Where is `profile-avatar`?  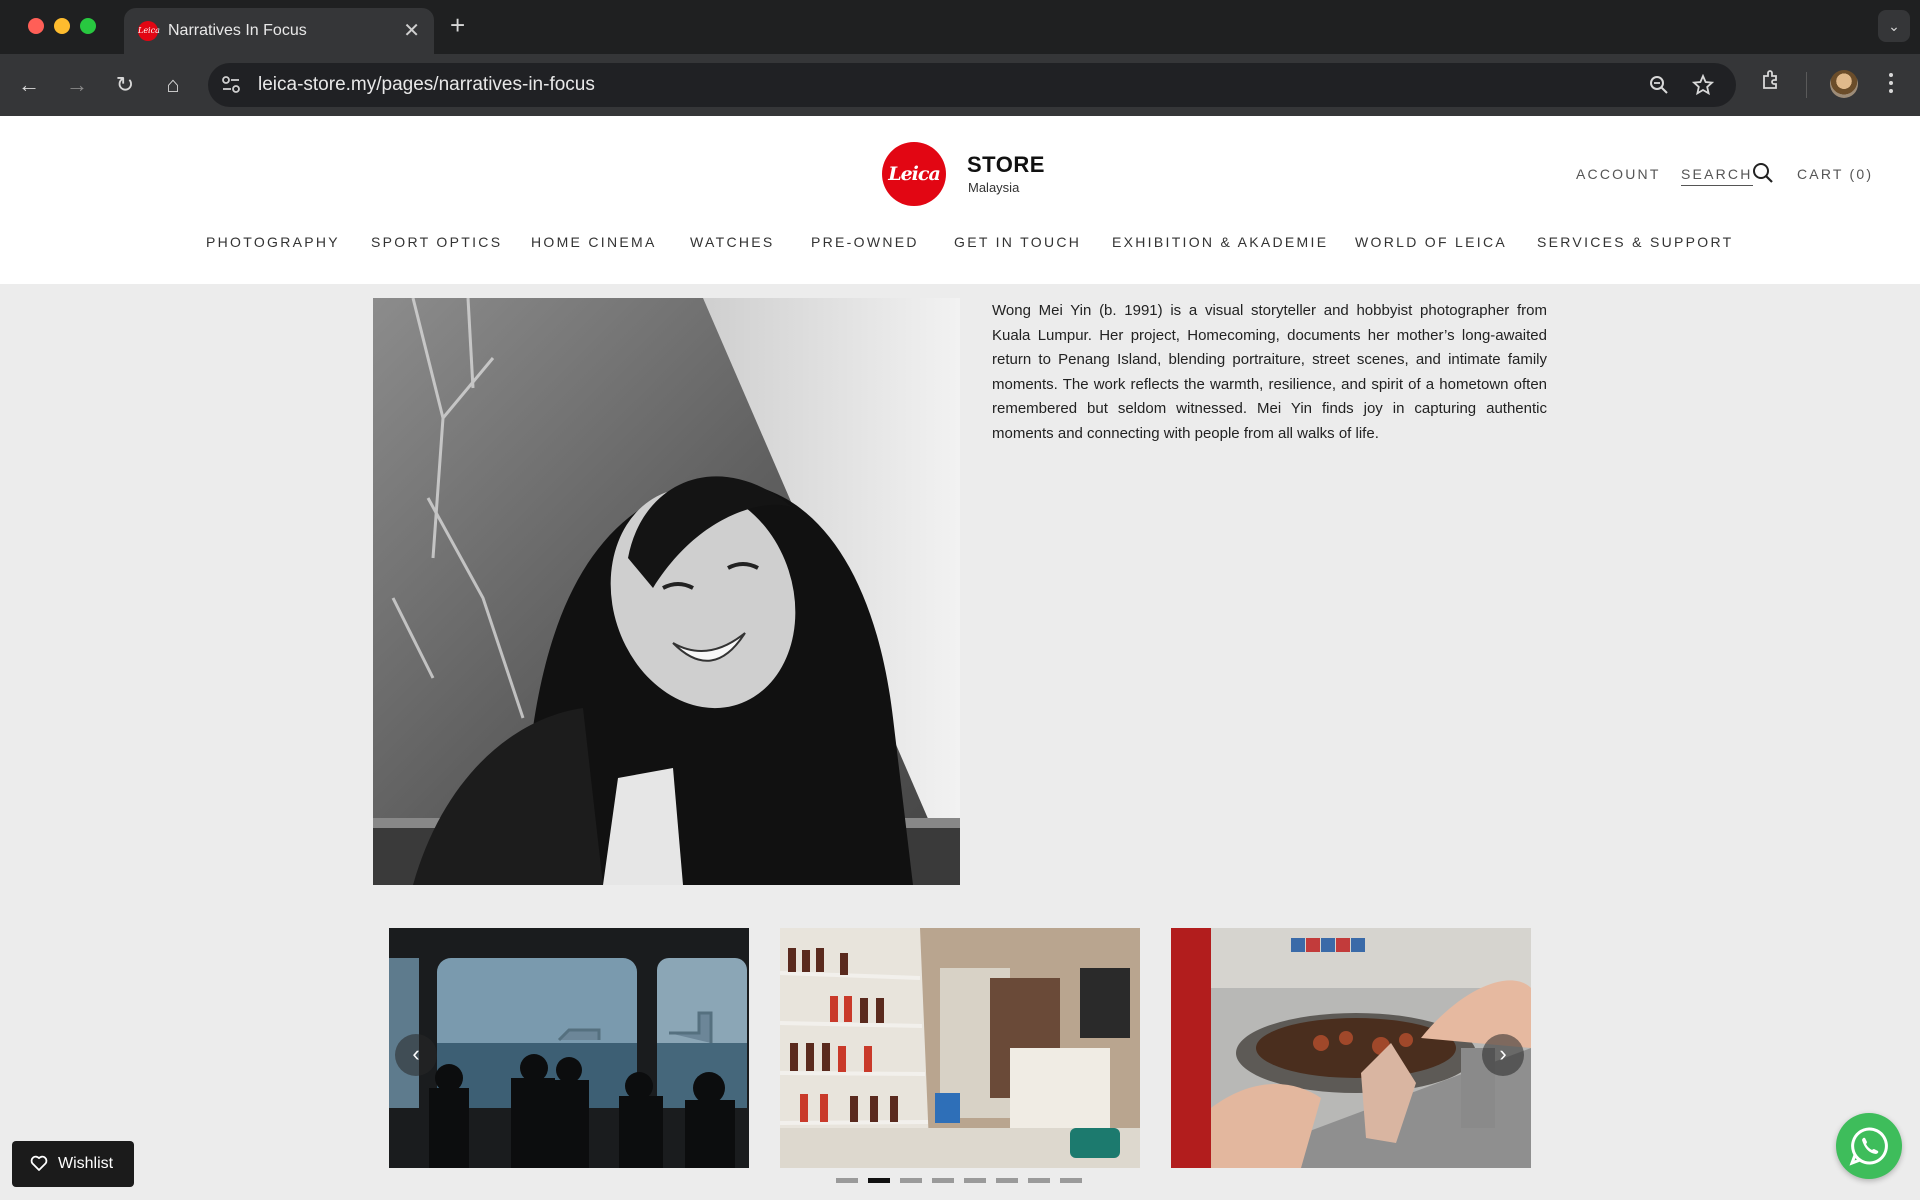 profile-avatar is located at coordinates (1844, 84).